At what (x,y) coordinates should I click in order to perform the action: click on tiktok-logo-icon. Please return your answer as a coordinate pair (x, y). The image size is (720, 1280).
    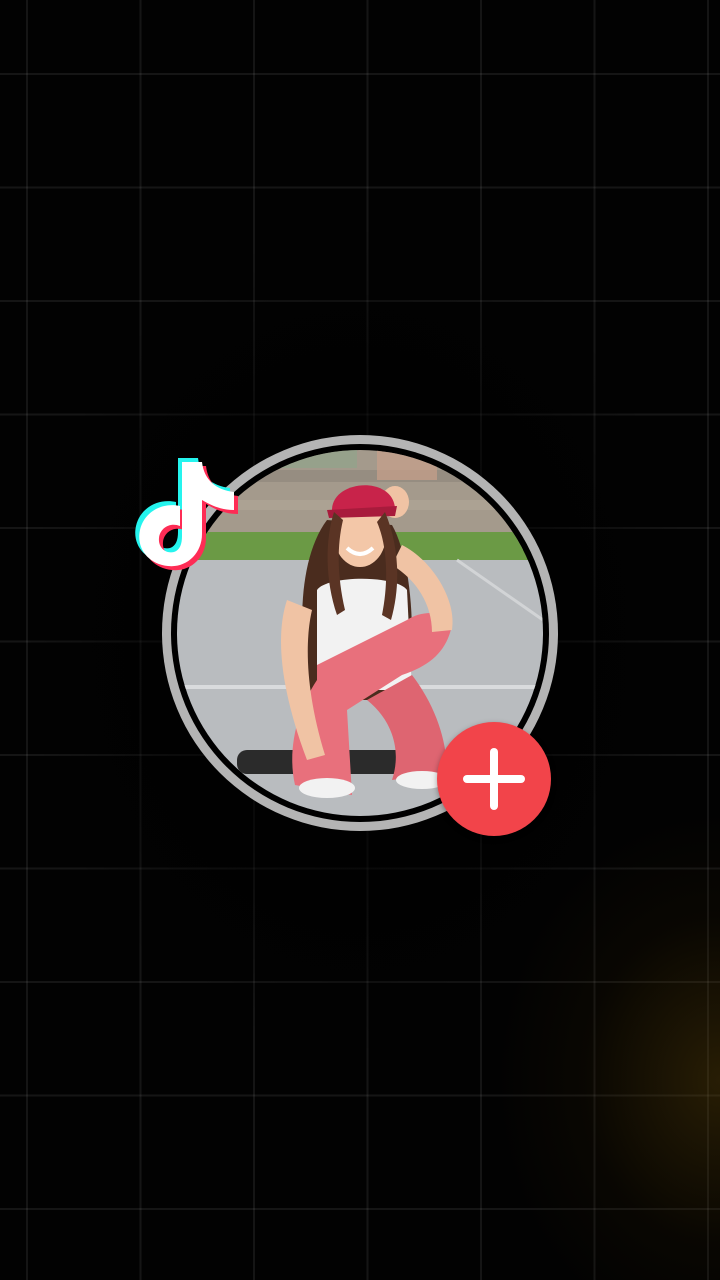
    Looking at the image, I should click on (190, 511).